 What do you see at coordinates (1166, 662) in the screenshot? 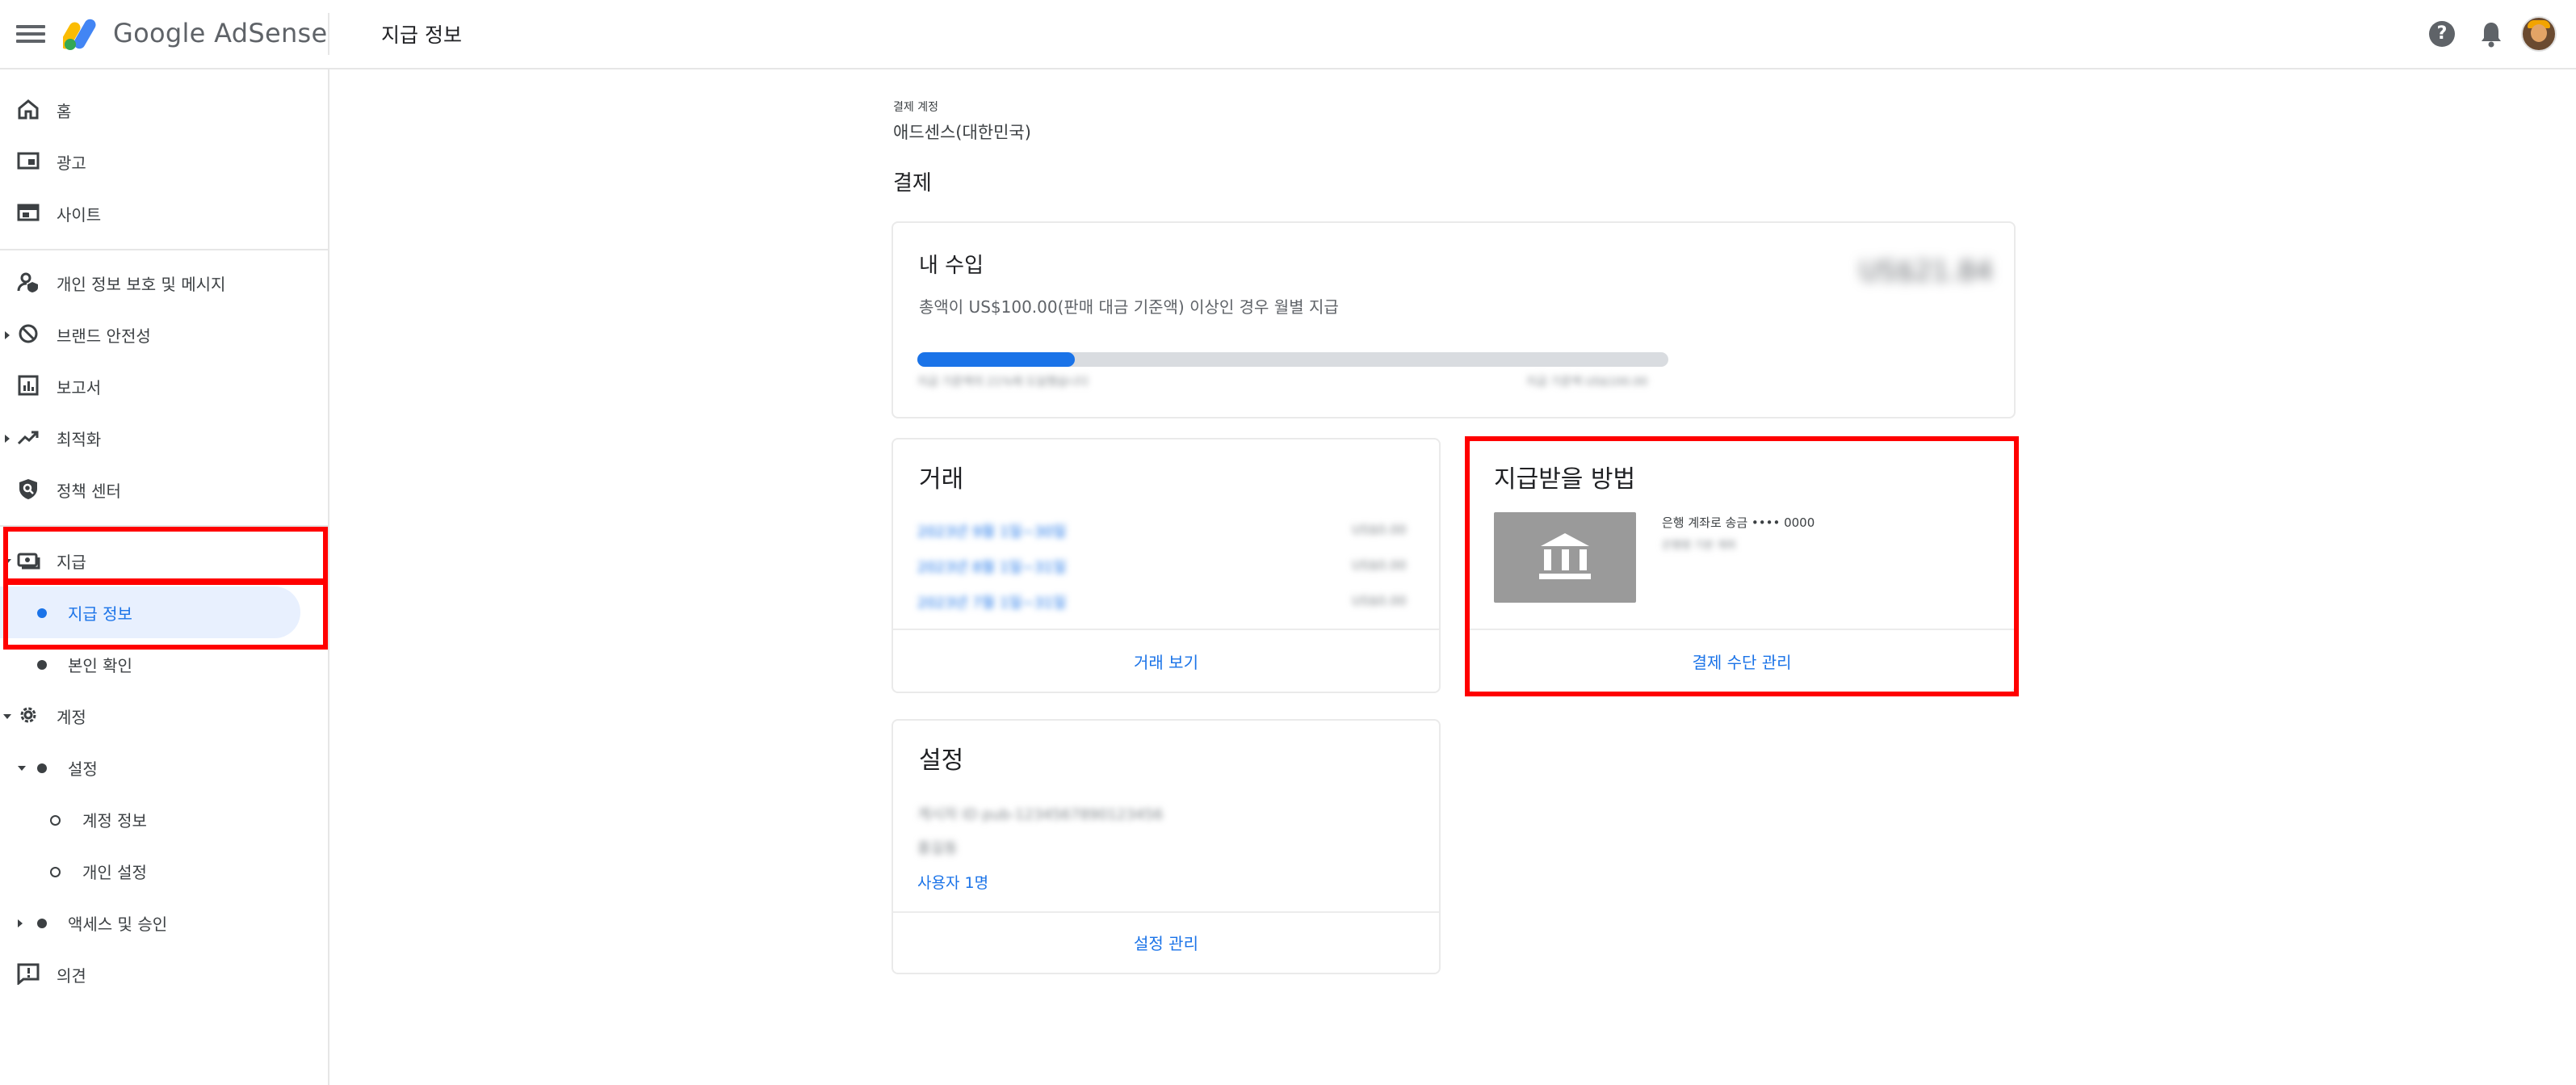
I see `view-transactions-link: 거래 보기` at bounding box center [1166, 662].